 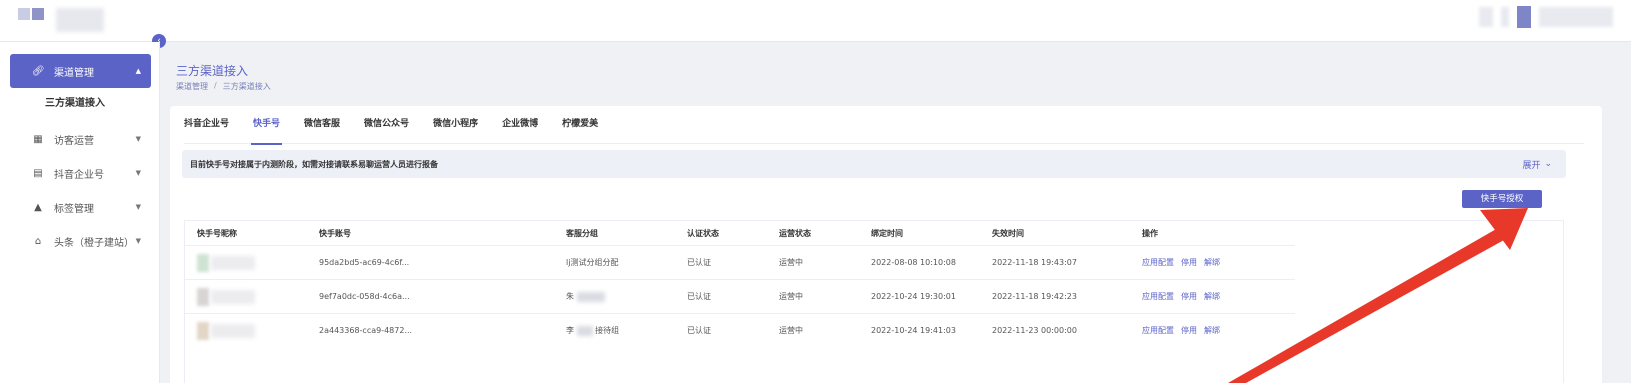 I want to click on column-header: 认证状态, so click(x=703, y=233).